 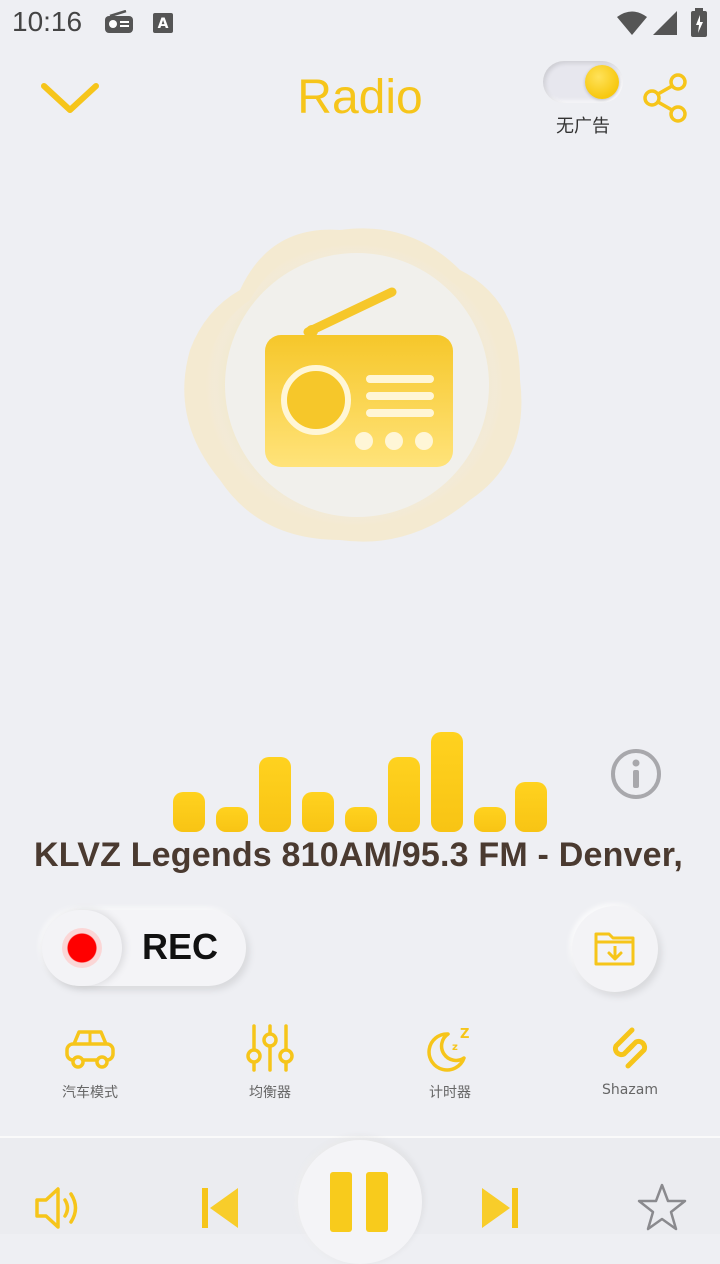 I want to click on car-mode-button: 汽车模式, so click(x=90, y=1069).